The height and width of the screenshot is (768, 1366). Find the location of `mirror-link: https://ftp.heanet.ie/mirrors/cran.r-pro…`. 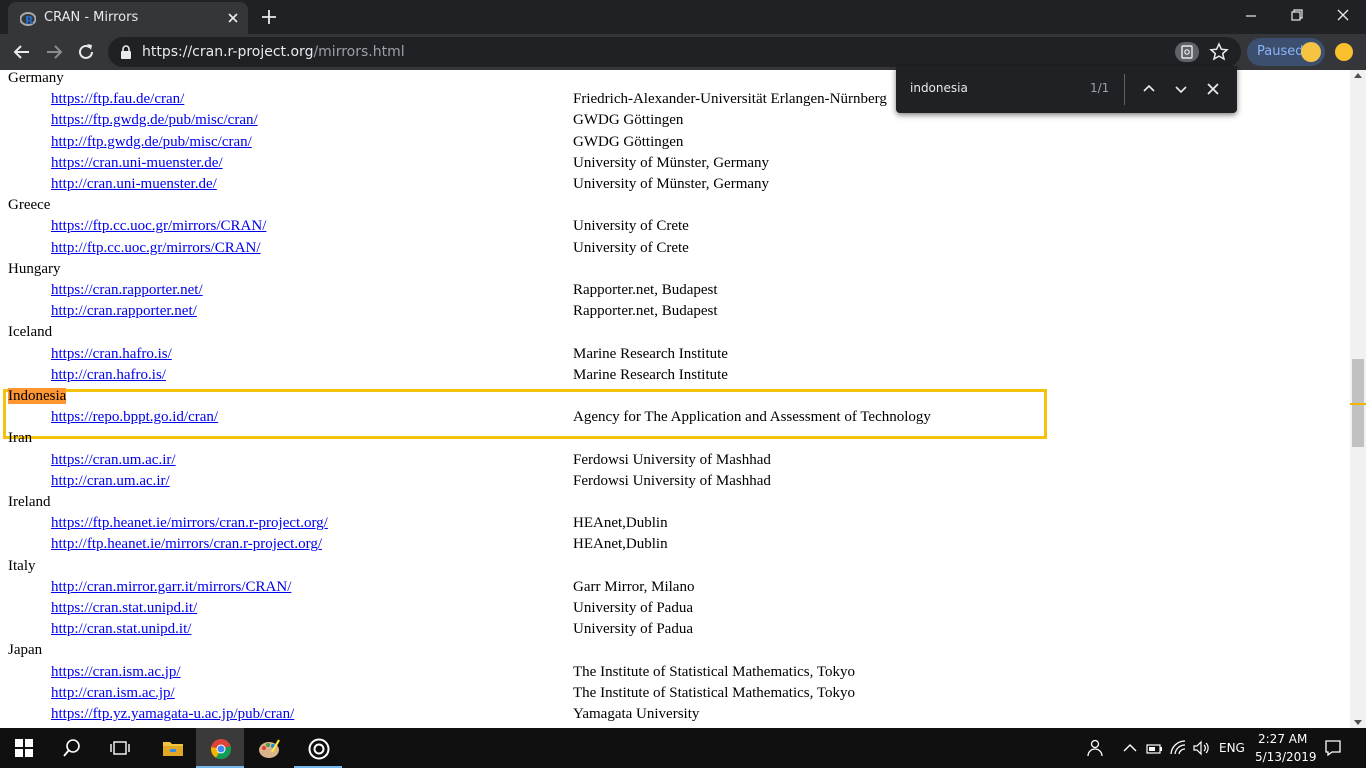

mirror-link: https://ftp.heanet.ie/mirrors/cran.r-pro… is located at coordinates (189, 523).